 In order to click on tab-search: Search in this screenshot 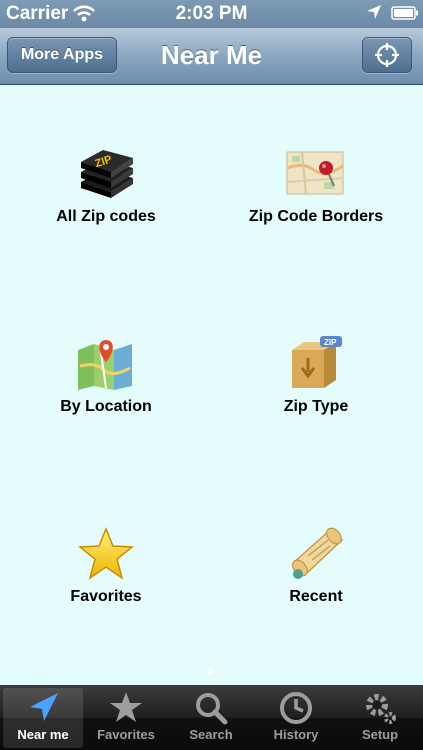, I will do `click(211, 718)`.